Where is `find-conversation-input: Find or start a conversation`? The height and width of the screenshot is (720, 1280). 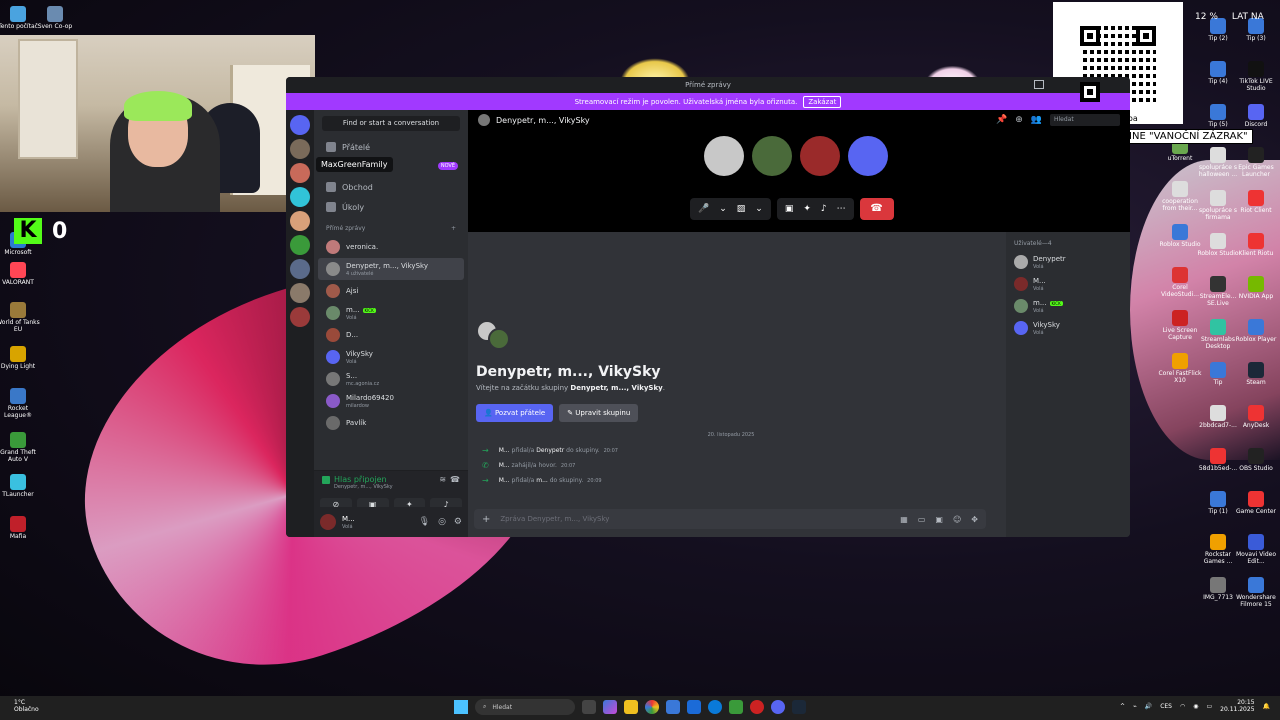
find-conversation-input: Find or start a conversation is located at coordinates (391, 123).